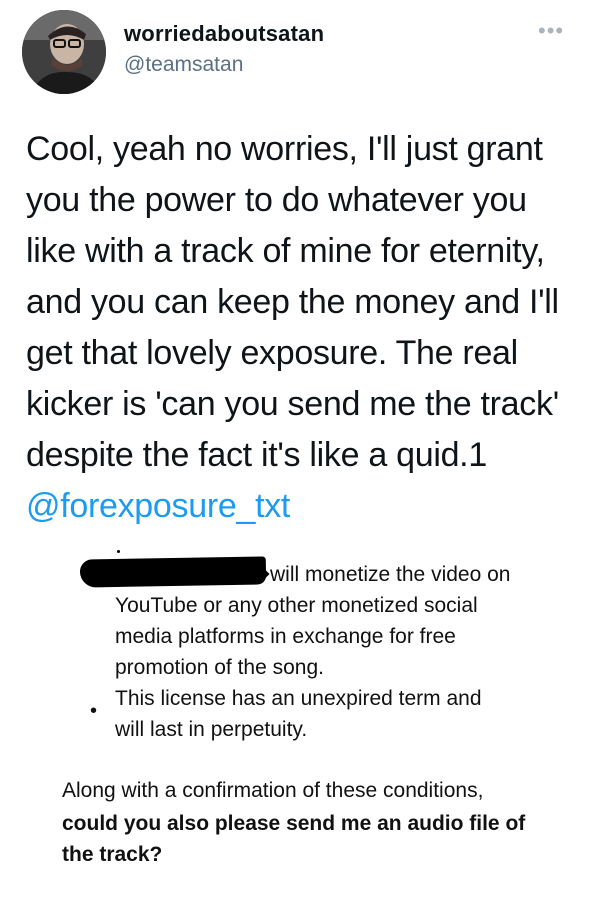 The height and width of the screenshot is (901, 599). I want to click on more-options-icon: •••, so click(551, 31).